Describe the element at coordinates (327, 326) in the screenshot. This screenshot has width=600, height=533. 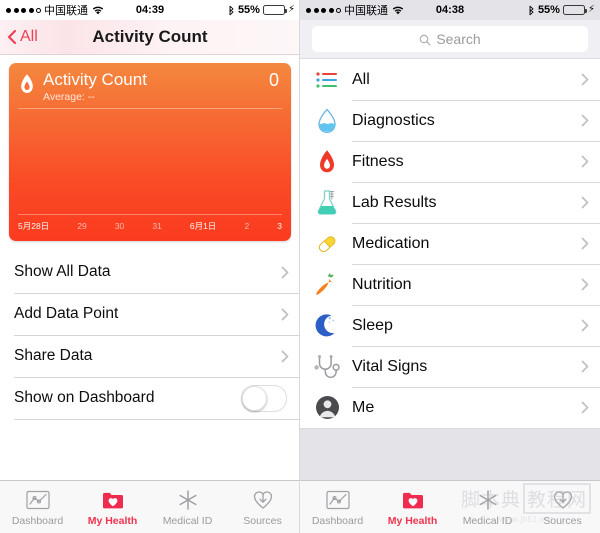
I see `crescent-moon-icon` at that location.